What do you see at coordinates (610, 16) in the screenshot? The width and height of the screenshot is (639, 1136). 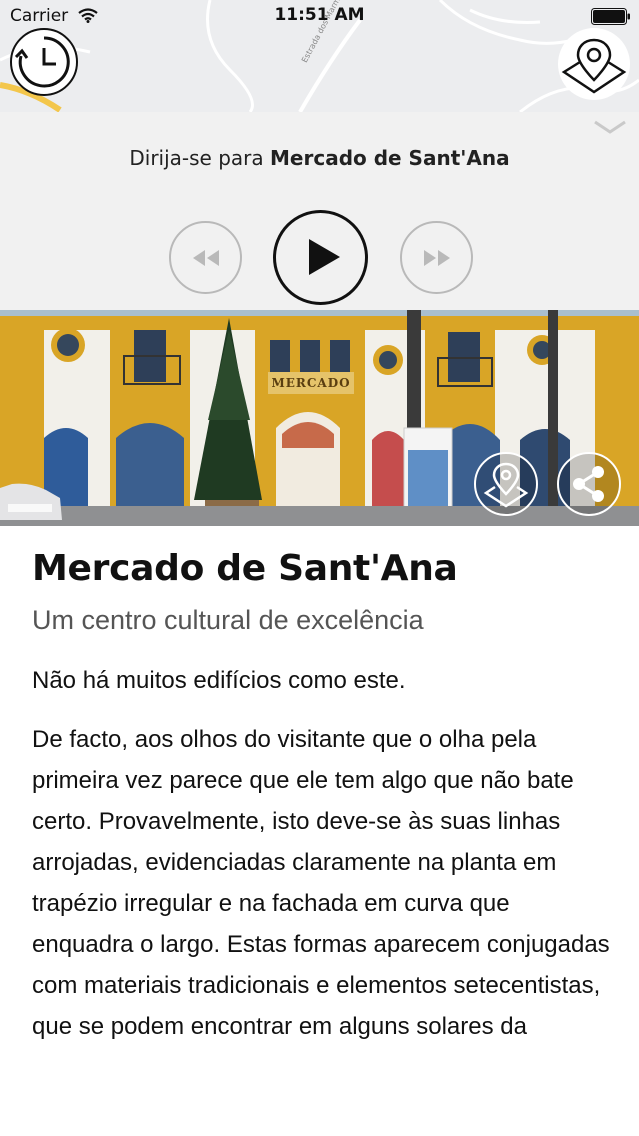 I see `battery-icon` at bounding box center [610, 16].